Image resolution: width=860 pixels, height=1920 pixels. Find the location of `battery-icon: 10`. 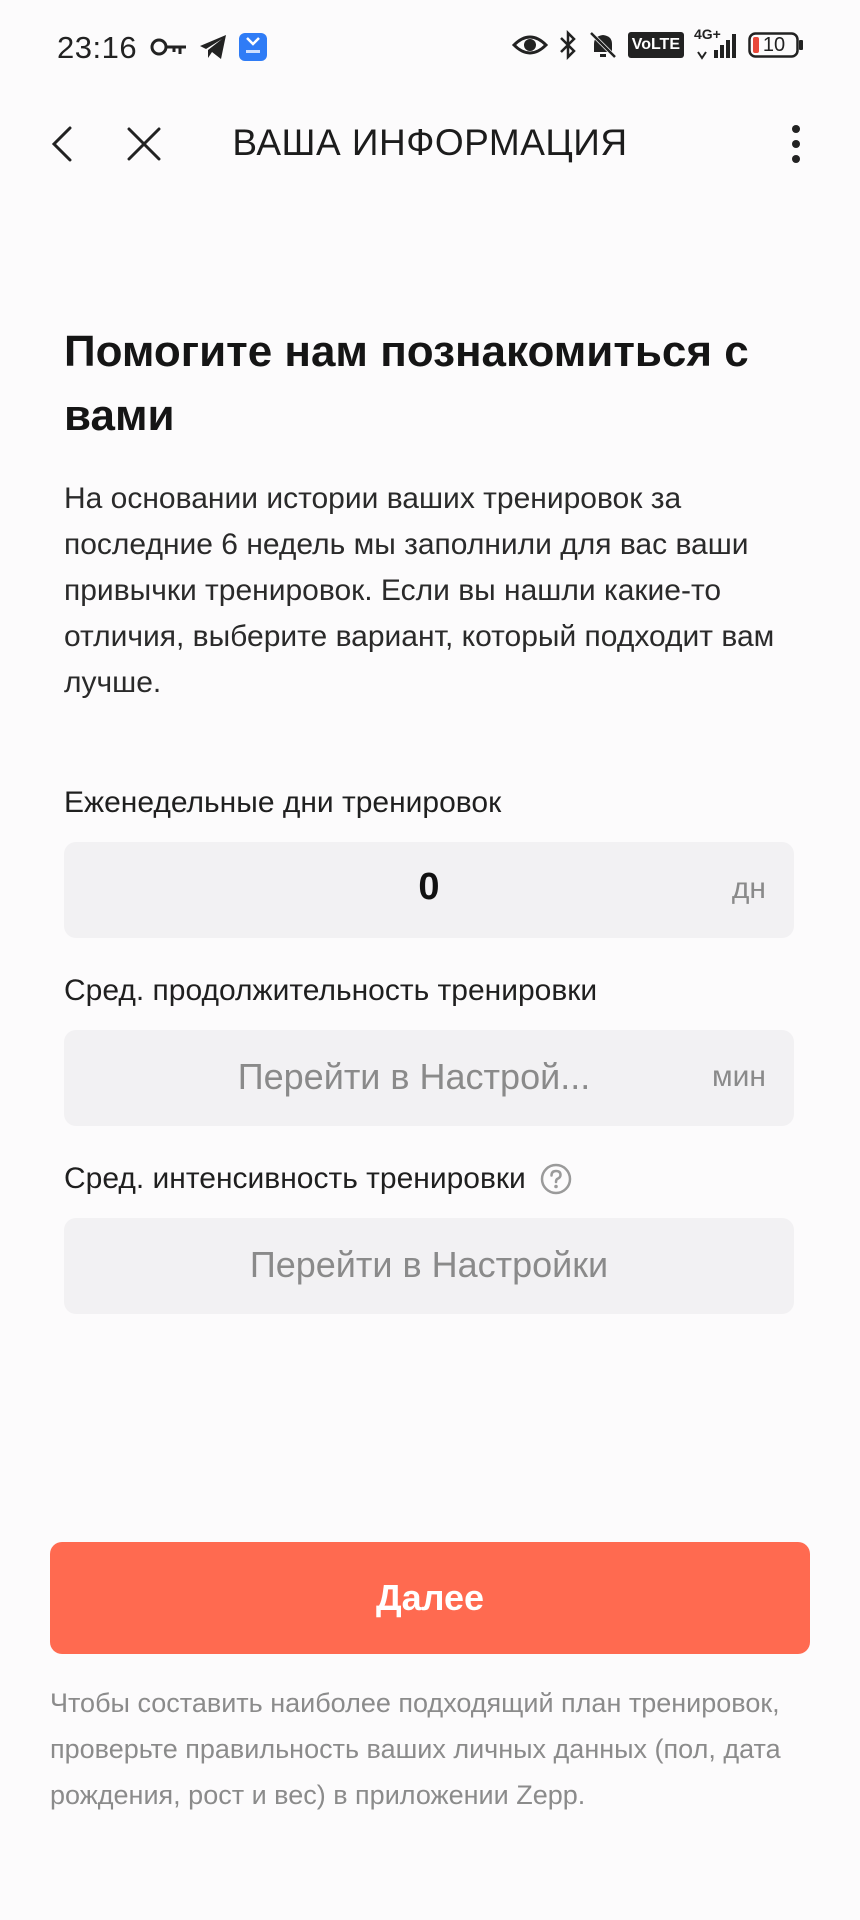

battery-icon: 10 is located at coordinates (776, 45).